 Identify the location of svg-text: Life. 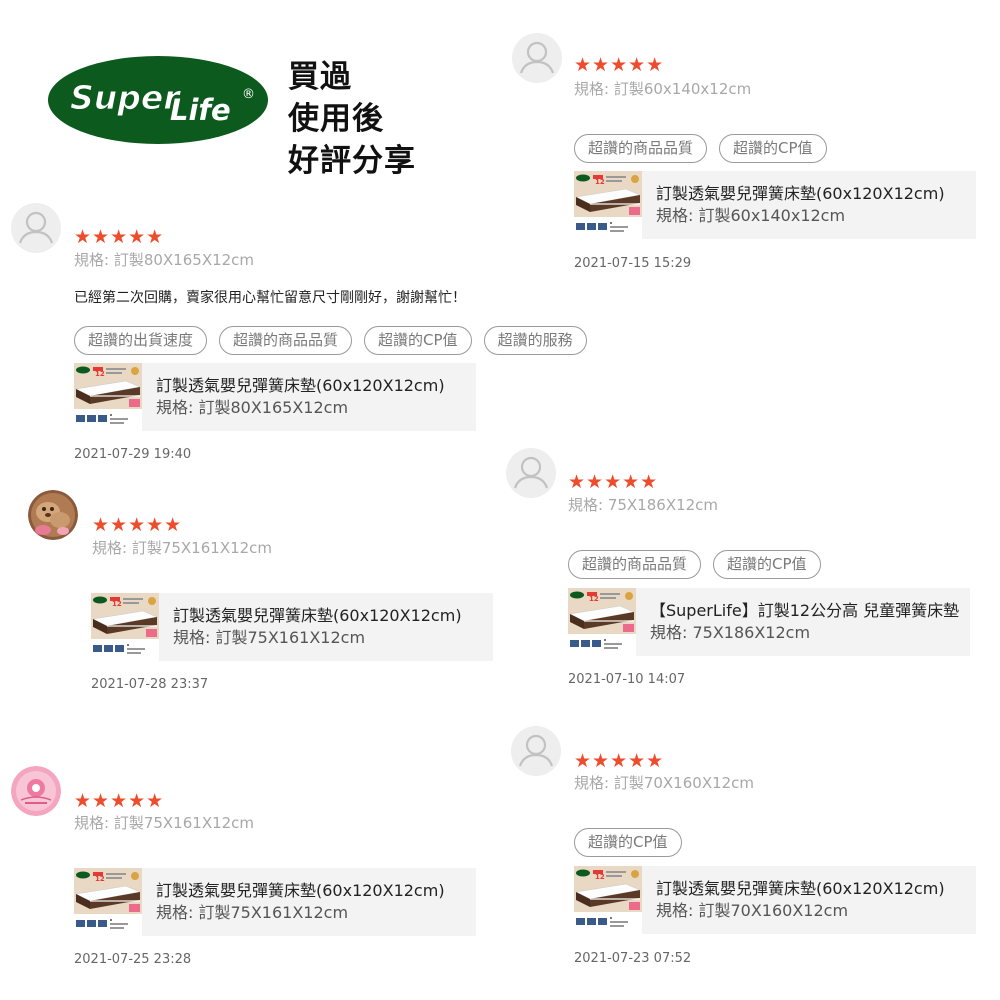
(200, 110).